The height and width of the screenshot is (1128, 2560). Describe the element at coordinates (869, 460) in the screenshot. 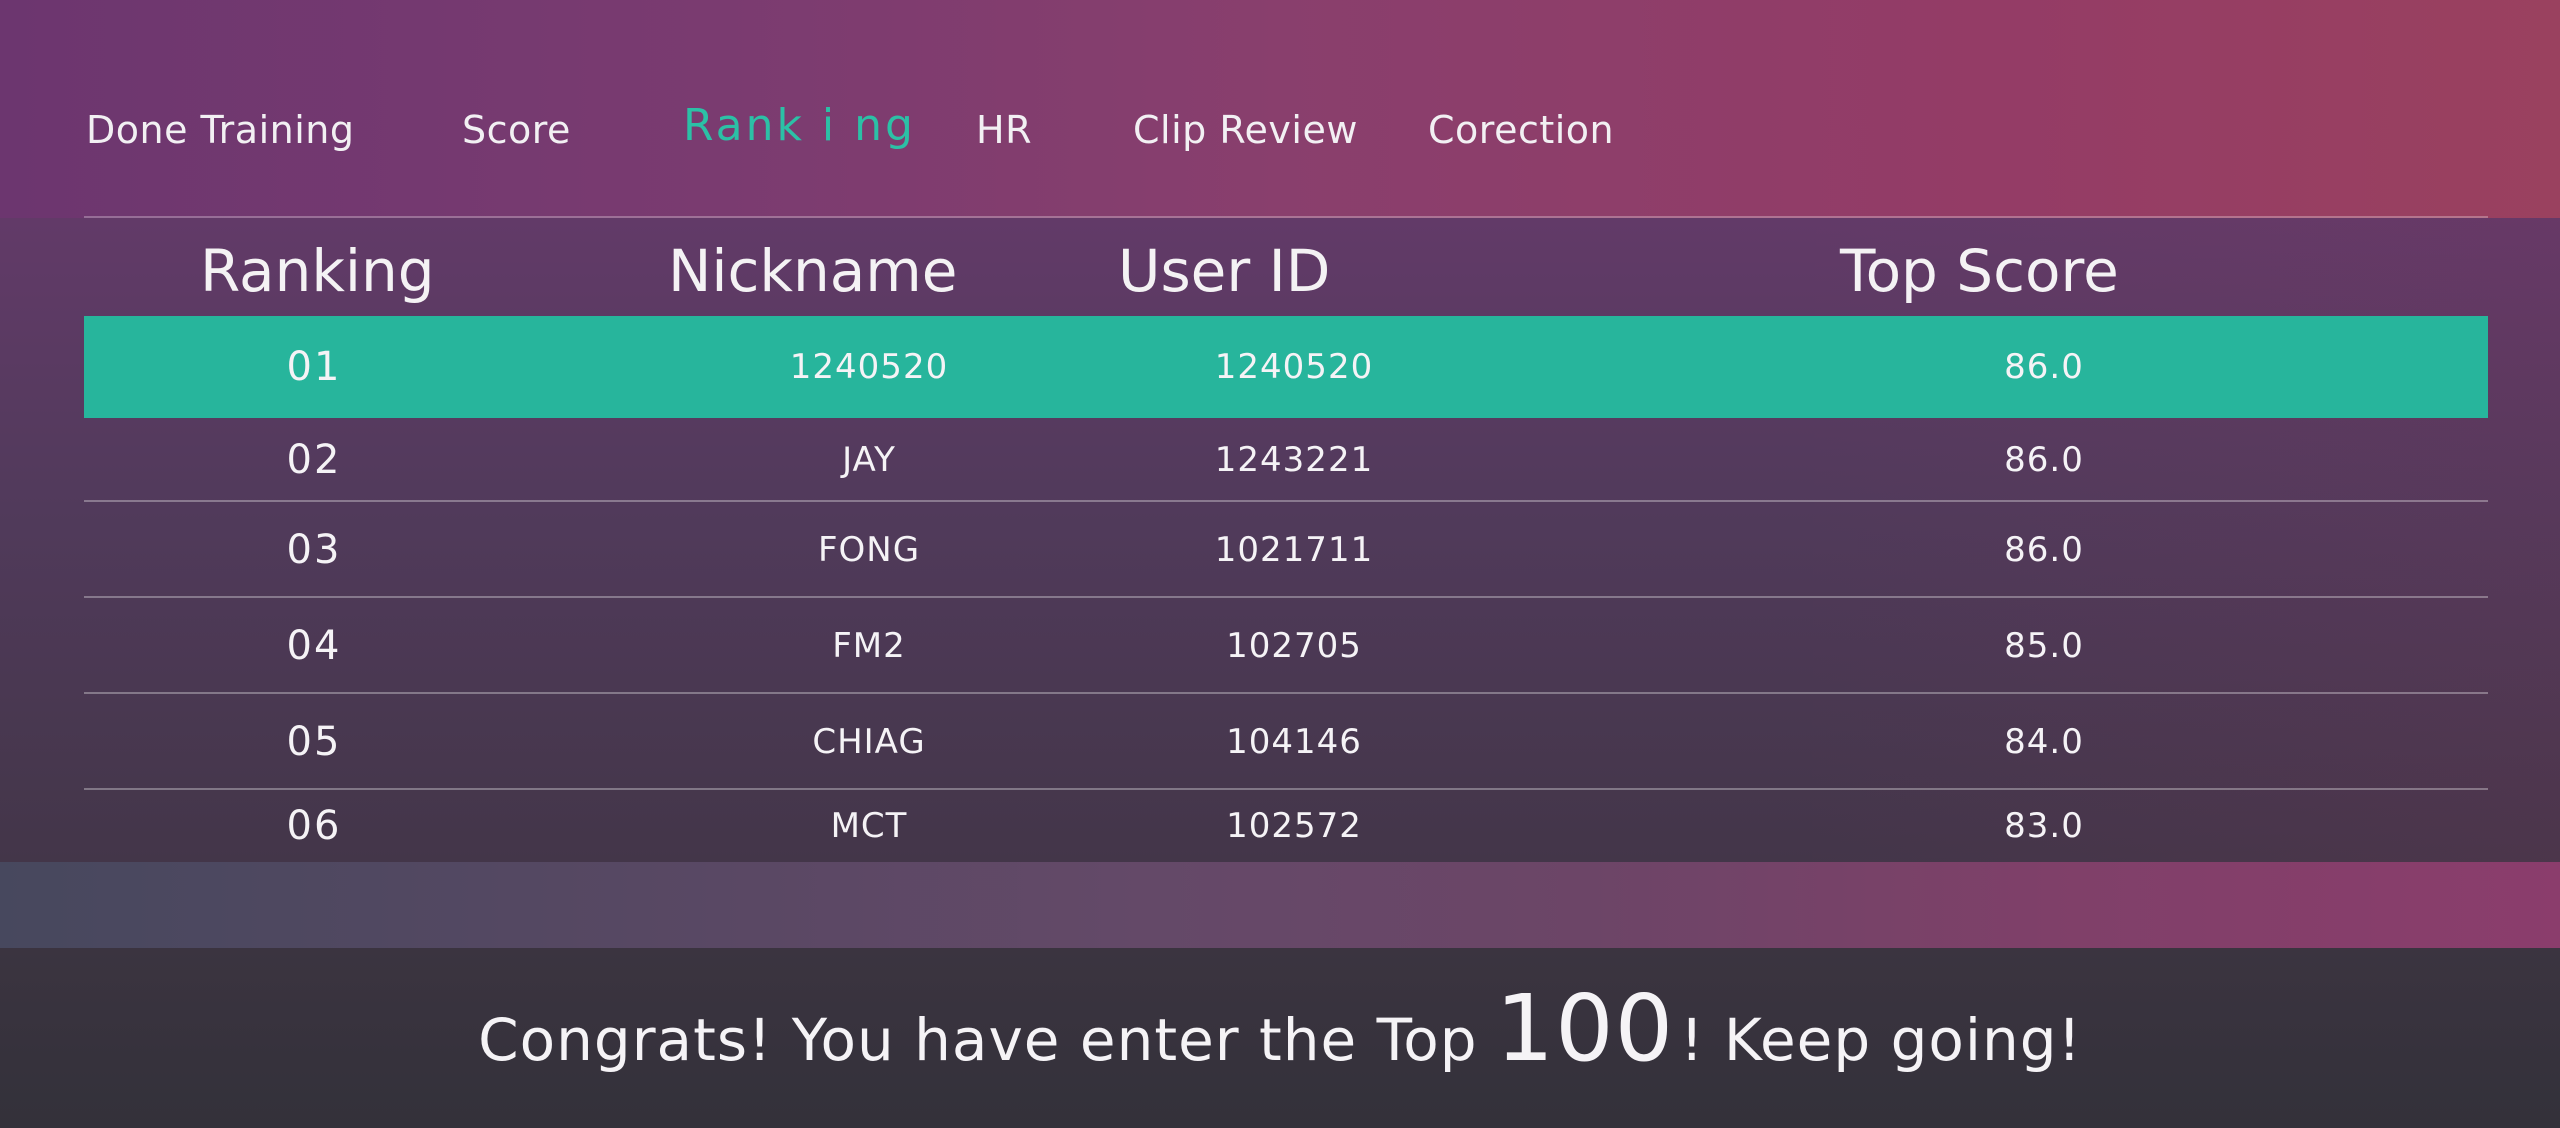

I see `nickname-cell: JAY` at that location.